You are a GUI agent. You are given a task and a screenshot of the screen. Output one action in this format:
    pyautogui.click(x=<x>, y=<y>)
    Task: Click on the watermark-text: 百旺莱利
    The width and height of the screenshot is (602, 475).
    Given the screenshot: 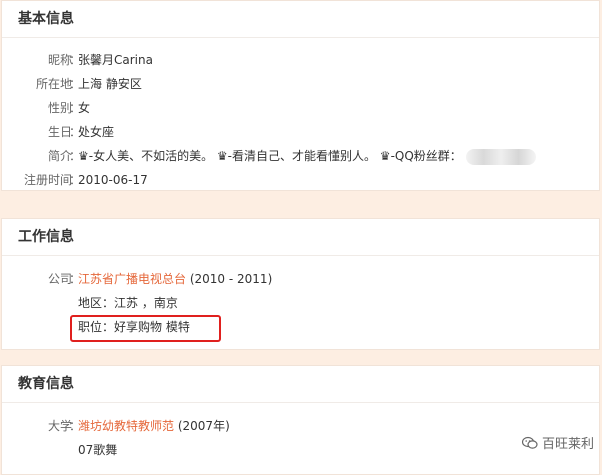 What is the action you would take?
    pyautogui.click(x=567, y=444)
    